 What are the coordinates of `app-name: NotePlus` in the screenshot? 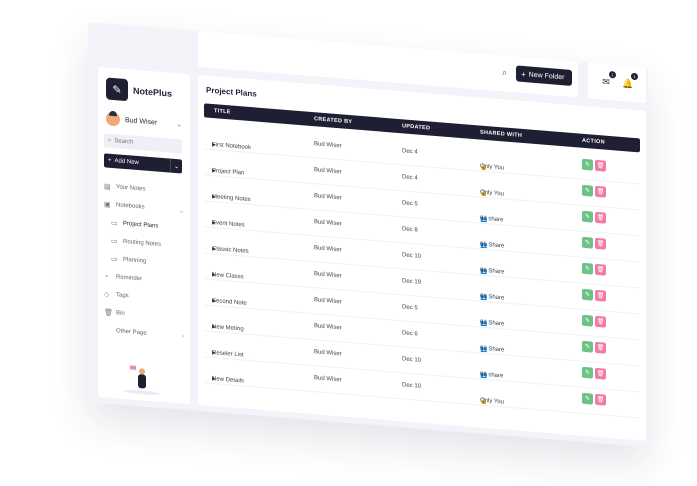 It's located at (153, 92).